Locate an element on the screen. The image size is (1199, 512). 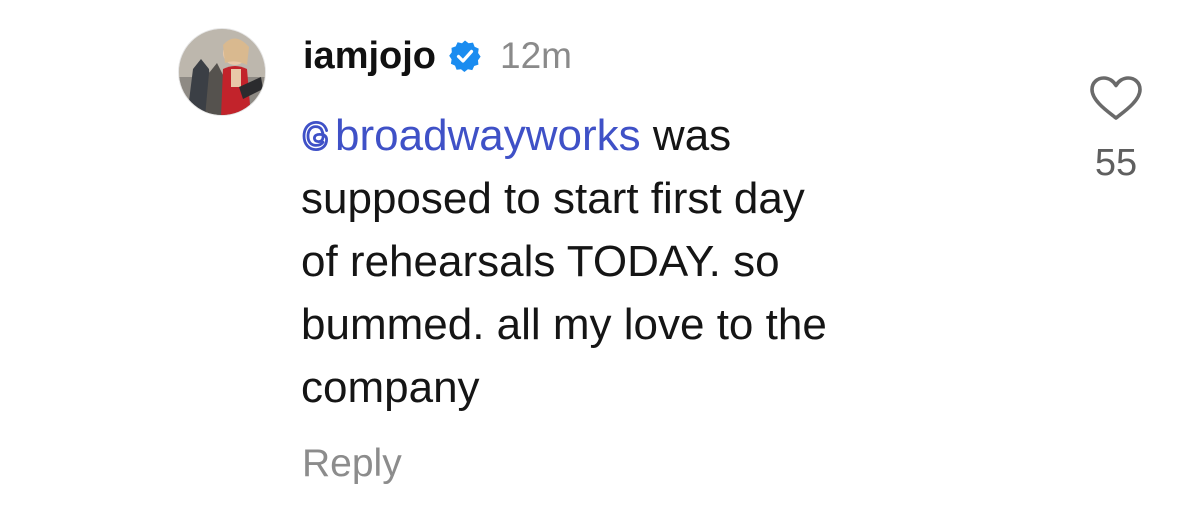
comment-line: supposed to start first day is located at coordinates (553, 198).